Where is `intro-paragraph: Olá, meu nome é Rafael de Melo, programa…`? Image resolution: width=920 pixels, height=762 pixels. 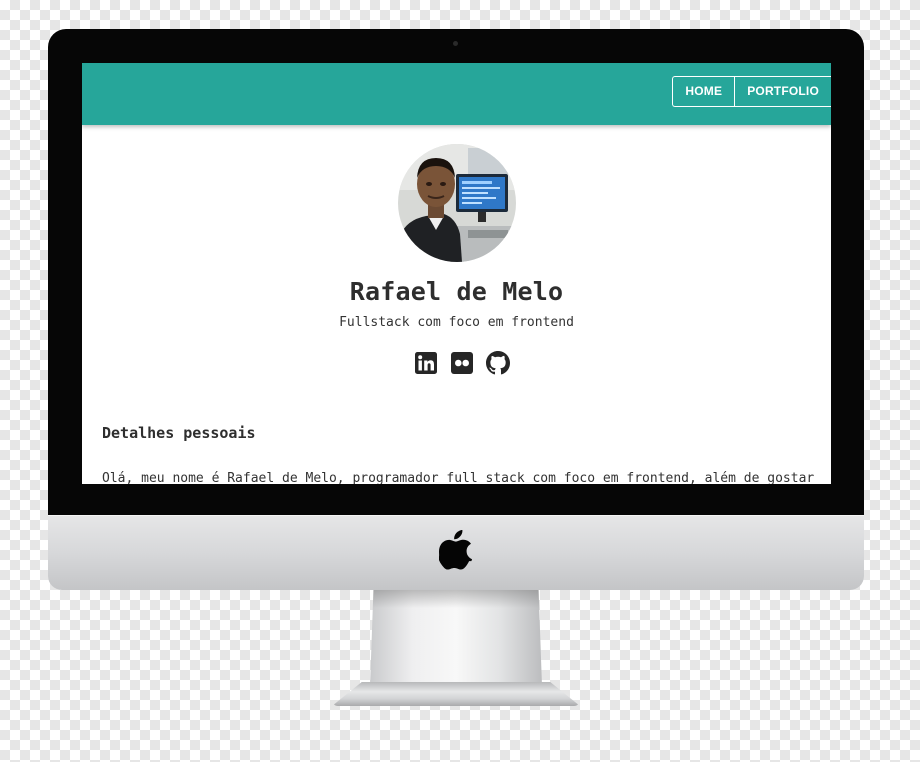 intro-paragraph: Olá, meu nome é Rafael de Melo, programa… is located at coordinates (458, 477).